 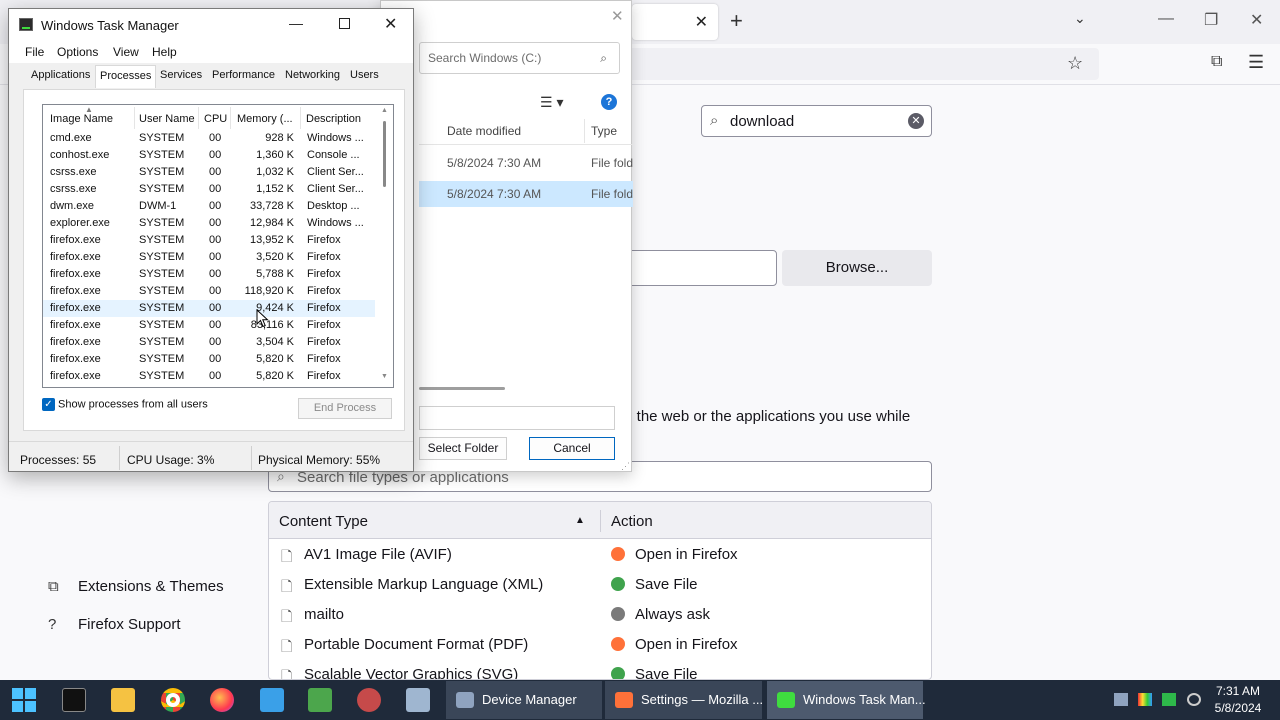 I want to click on date-modified-column-header: Date modified, so click(x=484, y=131).